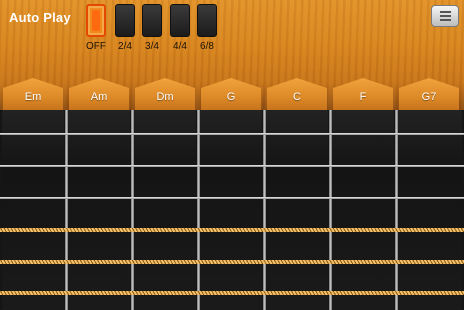 The width and height of the screenshot is (464, 310). I want to click on chord-label: Am, so click(99, 97).